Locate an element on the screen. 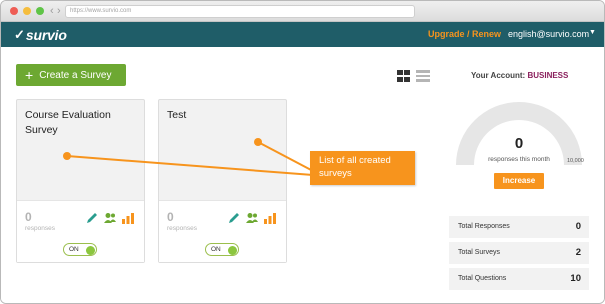  account-label-text: Your Account: is located at coordinates (498, 75).